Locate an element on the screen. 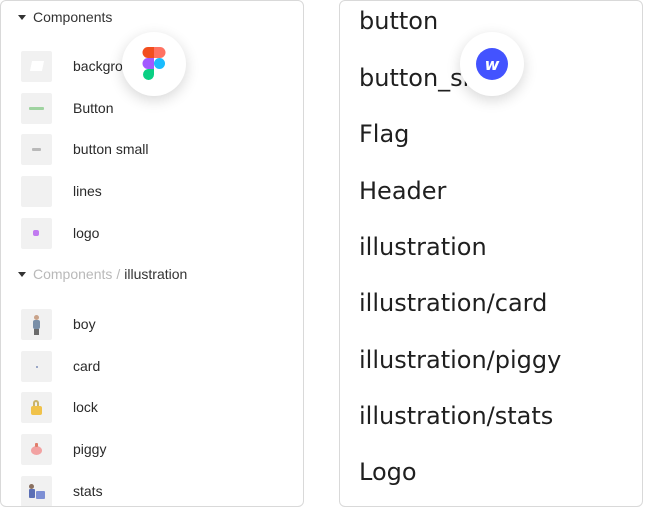 The height and width of the screenshot is (508, 645). component-item-stats: stats is located at coordinates (62, 490).